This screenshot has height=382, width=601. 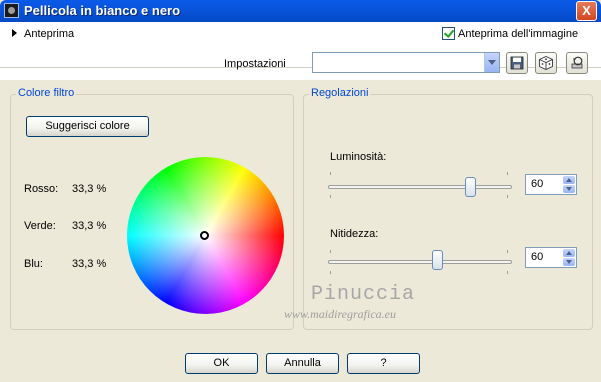 What do you see at coordinates (340, 93) in the screenshot?
I see `adjustments-group-title: Regolazioni` at bounding box center [340, 93].